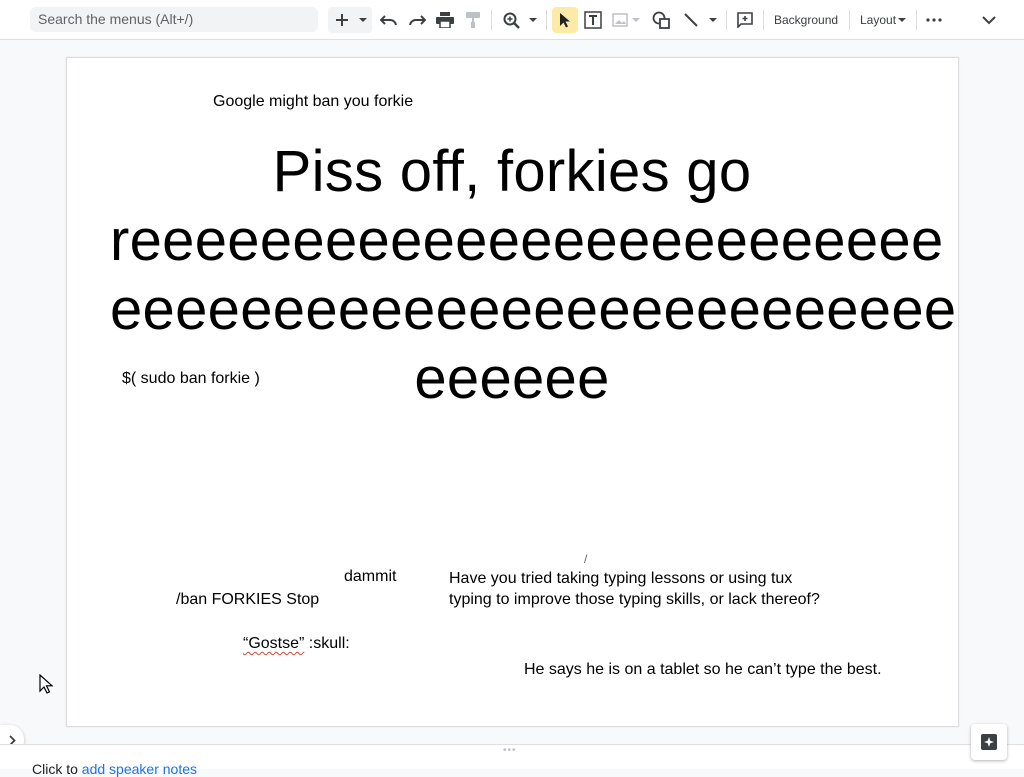 The width and height of the screenshot is (1024, 777). What do you see at coordinates (806, 20) in the screenshot?
I see `background-button: Background` at bounding box center [806, 20].